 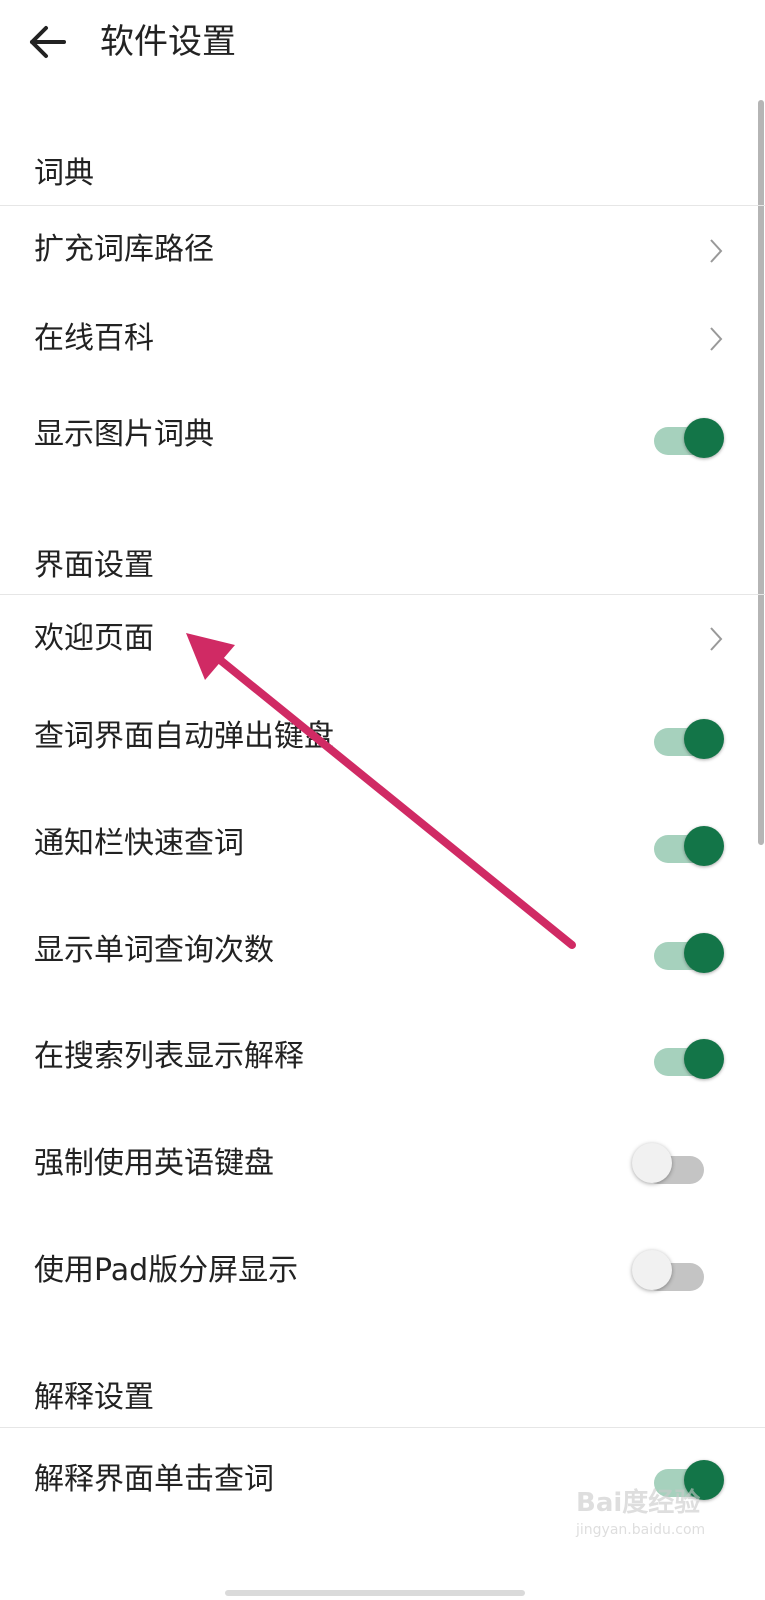 I want to click on settings-item-label: 显示单词查询次数, so click(x=154, y=950).